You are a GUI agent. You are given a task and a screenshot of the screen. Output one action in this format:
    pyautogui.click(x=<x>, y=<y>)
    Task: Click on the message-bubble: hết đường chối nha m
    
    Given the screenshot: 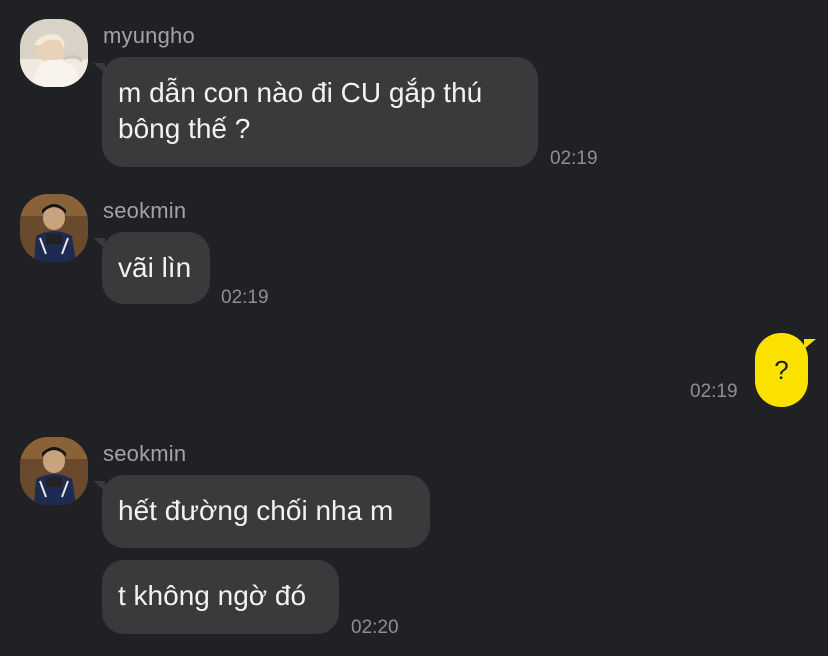 What is the action you would take?
    pyautogui.click(x=261, y=511)
    